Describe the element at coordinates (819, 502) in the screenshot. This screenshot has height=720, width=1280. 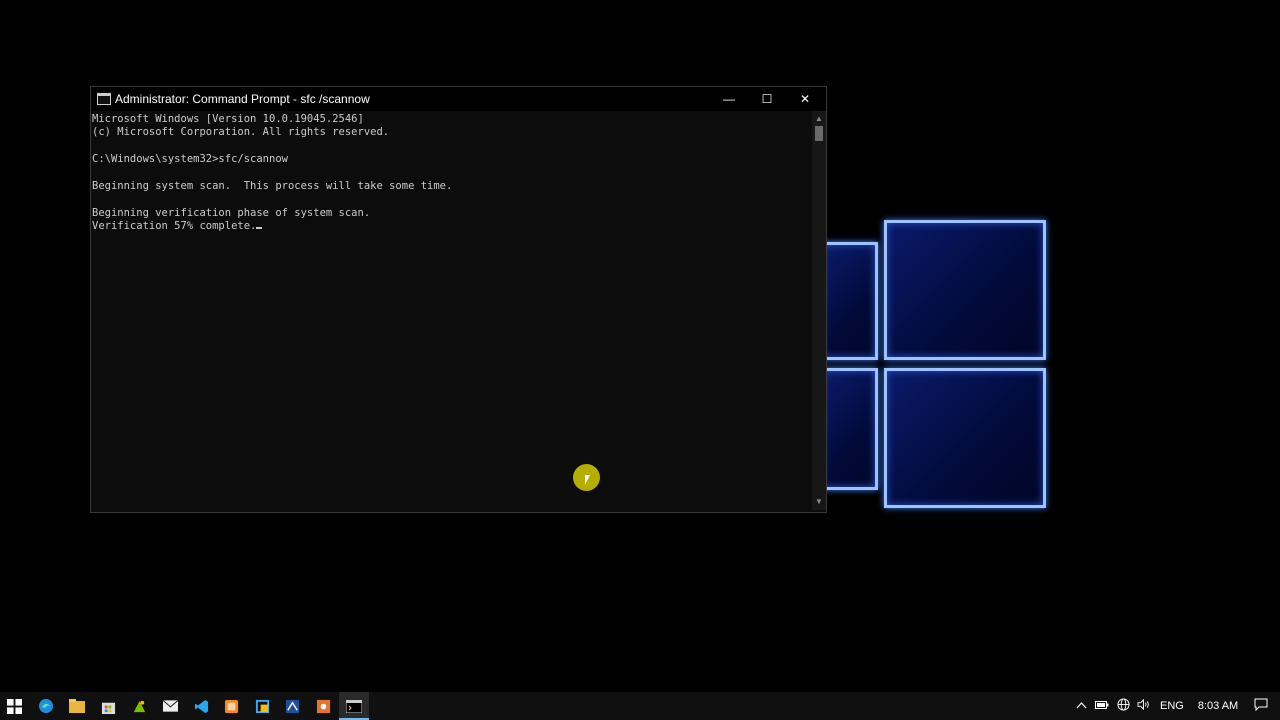
I see `scroll-down-arrow: ▼` at that location.